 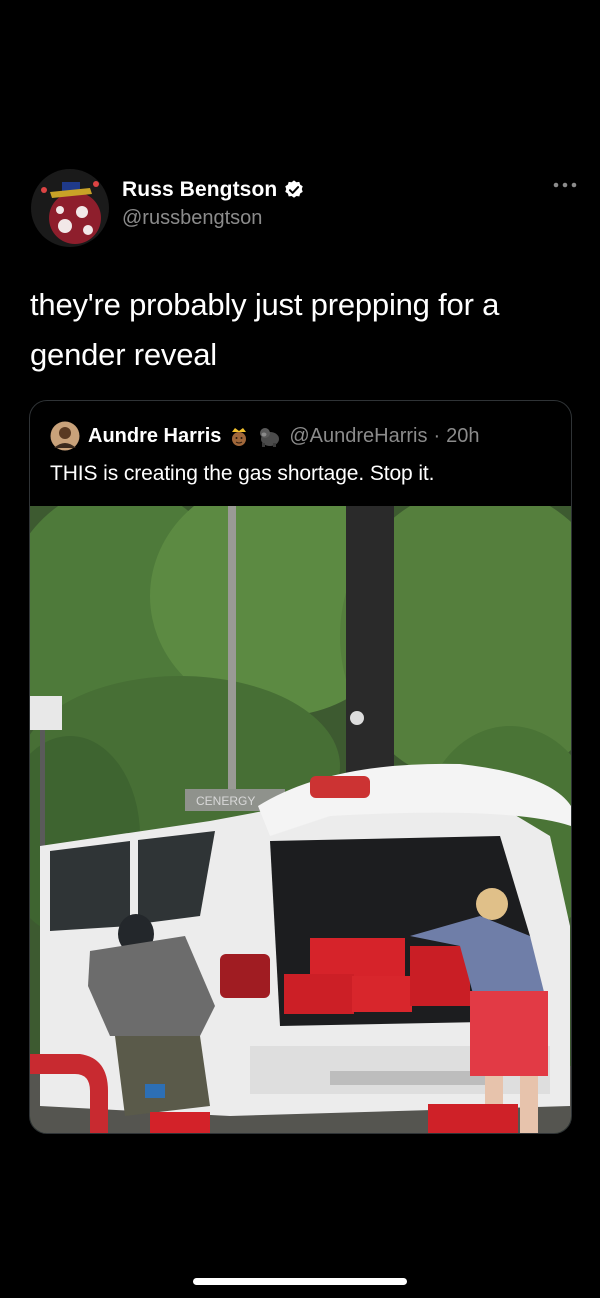 I want to click on tweet-text-line-1: they're probably just prepping for a, so click(x=265, y=304).